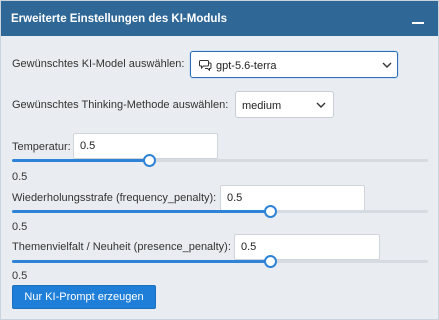  I want to click on frequency-penalty-input: 0.5, so click(292, 198).